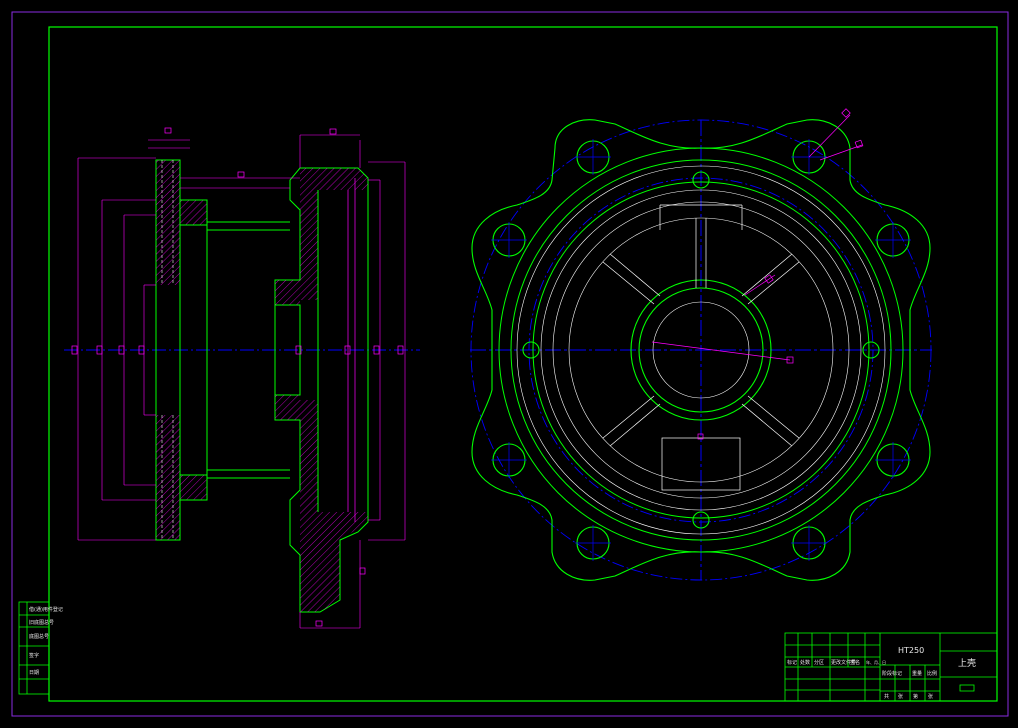 The width and height of the screenshot is (1018, 728). What do you see at coordinates (917, 673) in the screenshot?
I see `weight-label: 重量` at bounding box center [917, 673].